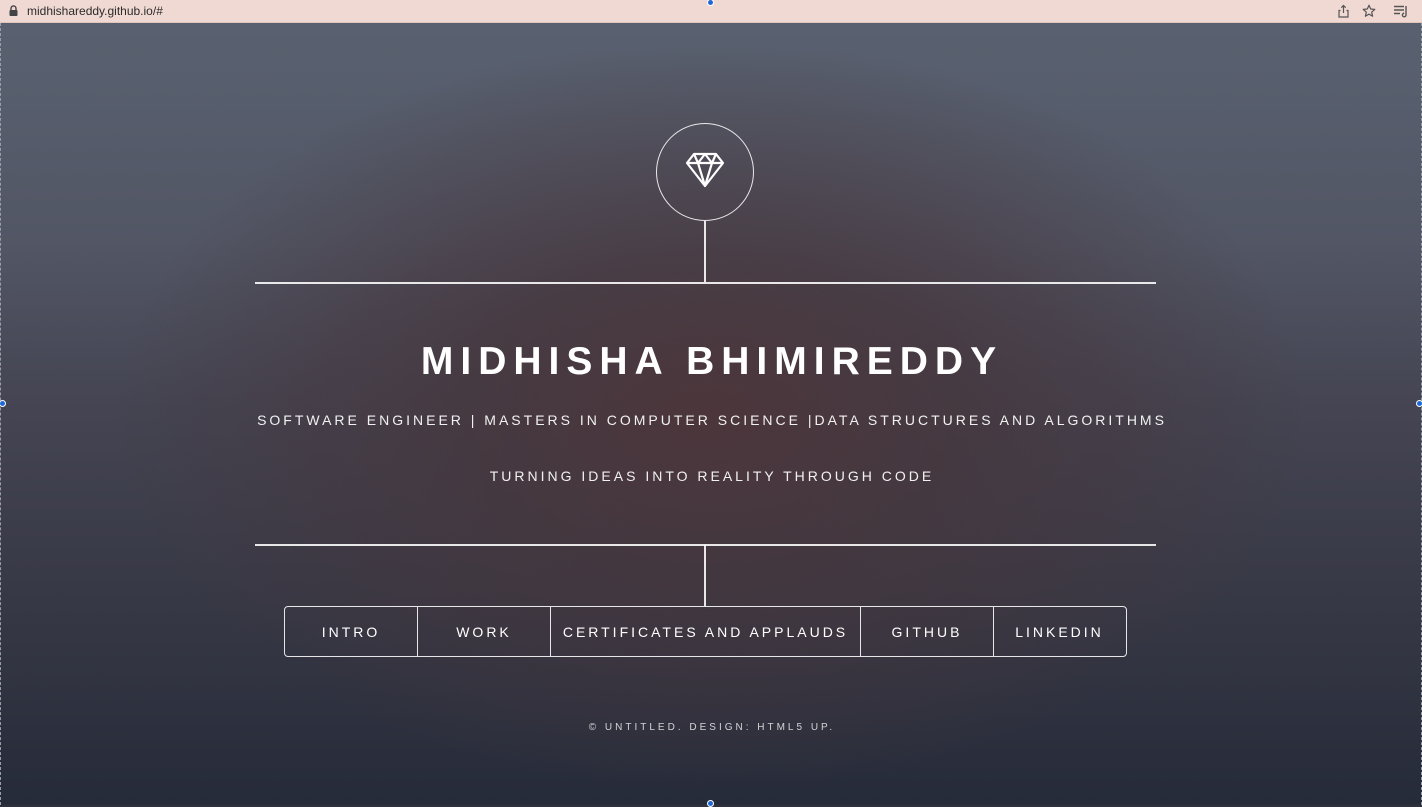 The width and height of the screenshot is (1422, 807). I want to click on reading-list-icon, so click(1401, 11).